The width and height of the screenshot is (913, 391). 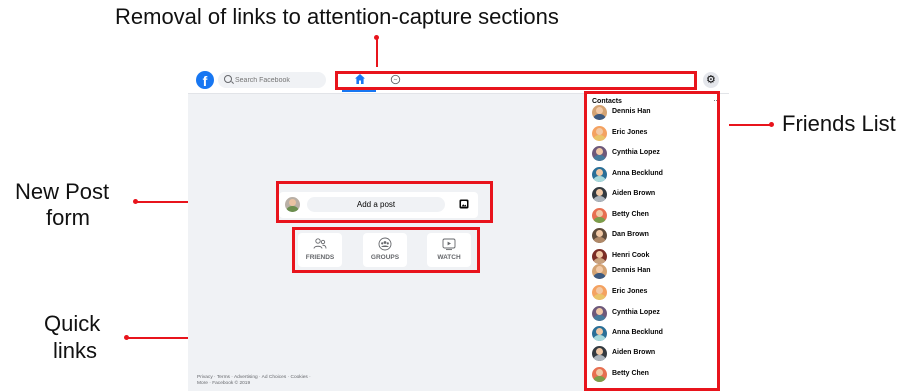 I want to click on annotation-new-post-line1: New Post, so click(x=62, y=191).